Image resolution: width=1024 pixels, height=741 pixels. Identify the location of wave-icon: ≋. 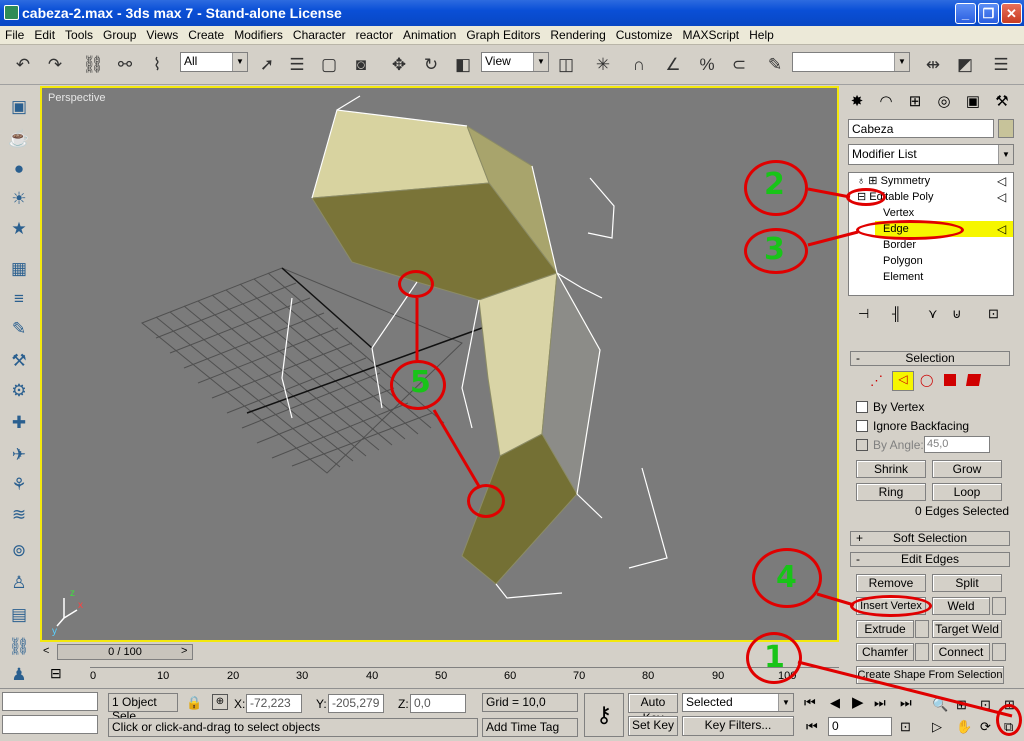
(19, 515).